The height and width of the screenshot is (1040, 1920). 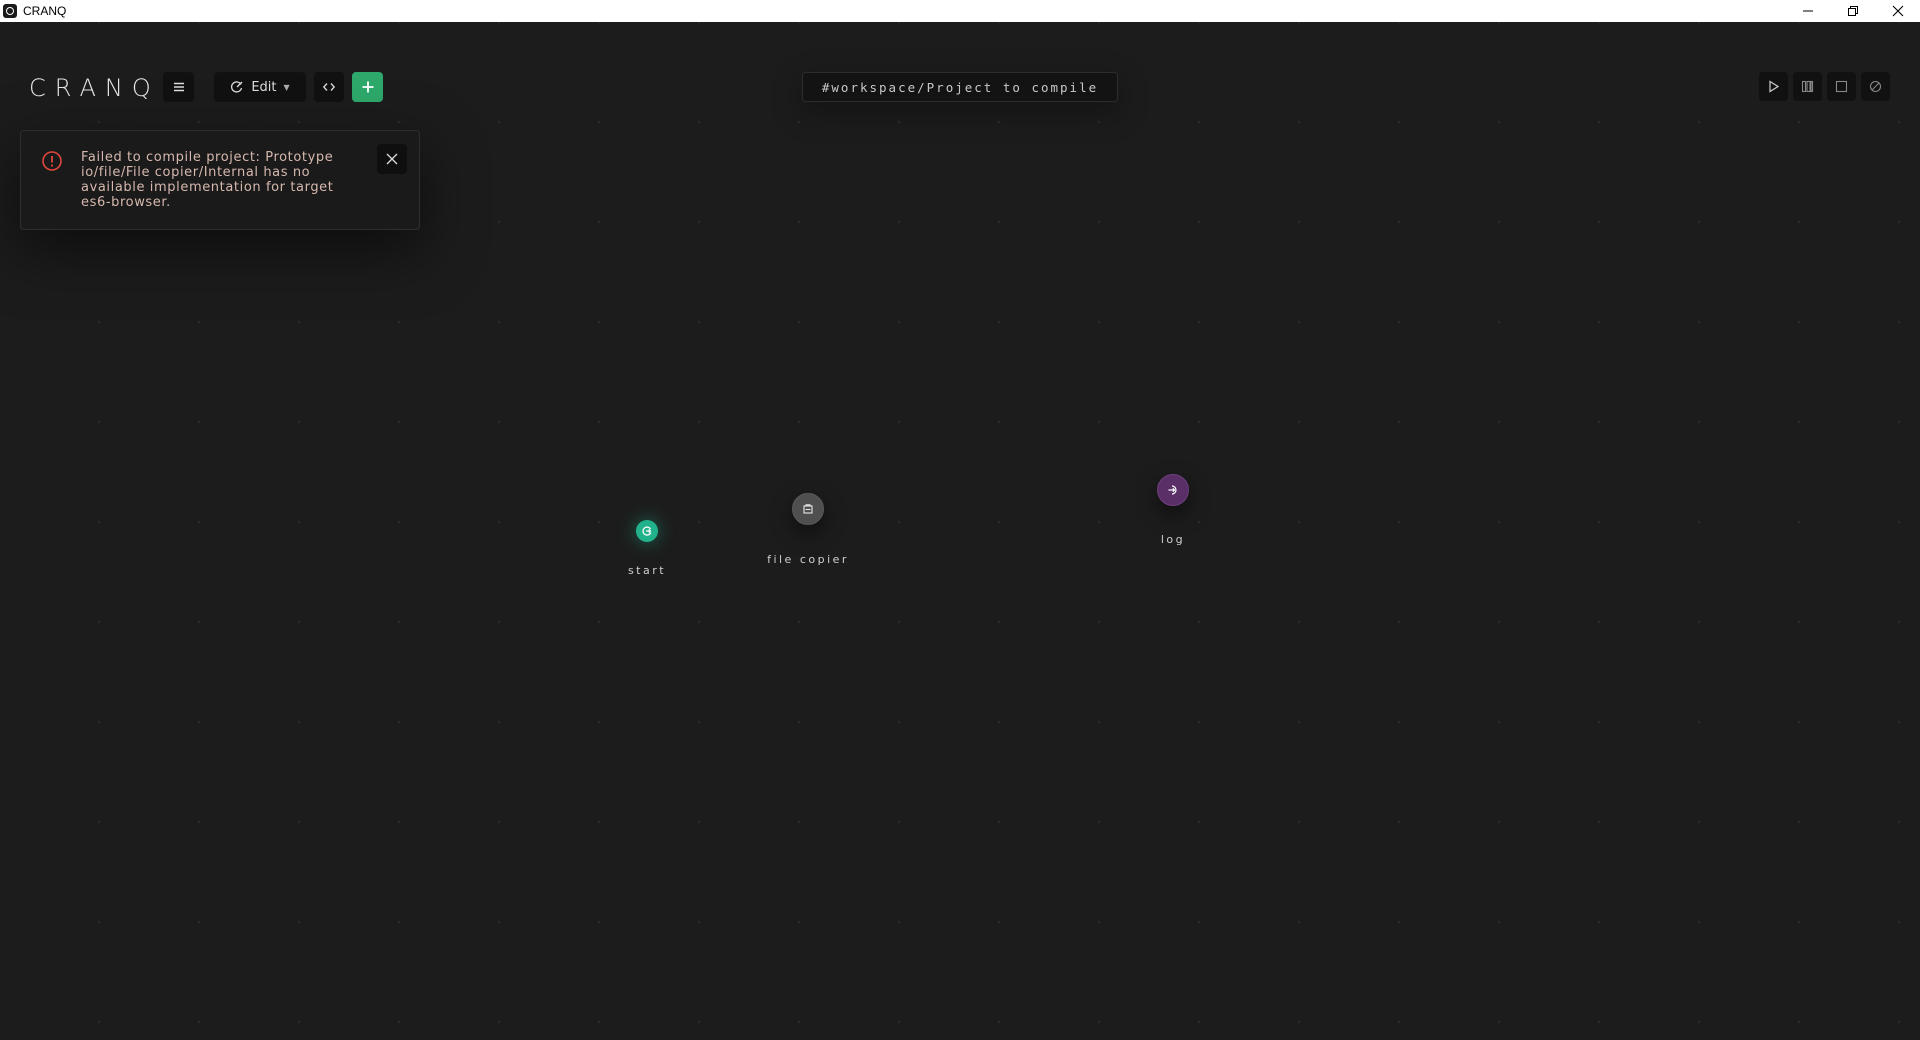 I want to click on main-menu-button, so click(x=178, y=87).